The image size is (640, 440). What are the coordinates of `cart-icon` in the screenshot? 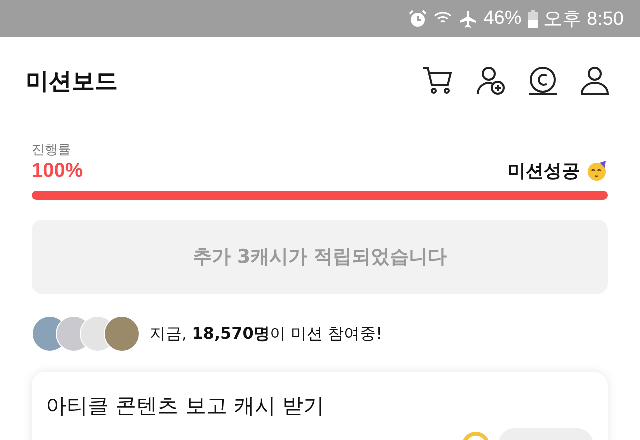 It's located at (438, 81).